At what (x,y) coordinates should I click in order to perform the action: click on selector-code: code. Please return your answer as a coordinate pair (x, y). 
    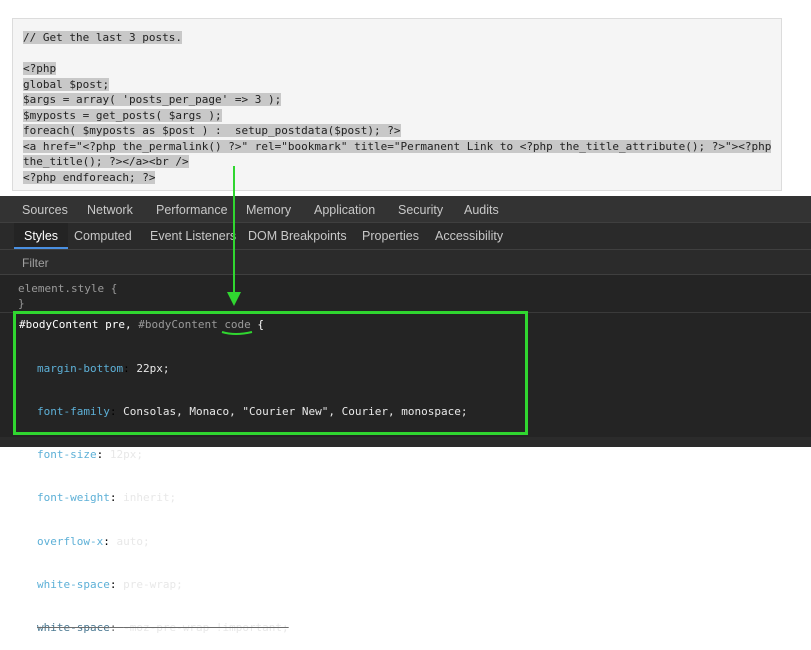
    Looking at the image, I should click on (237, 324).